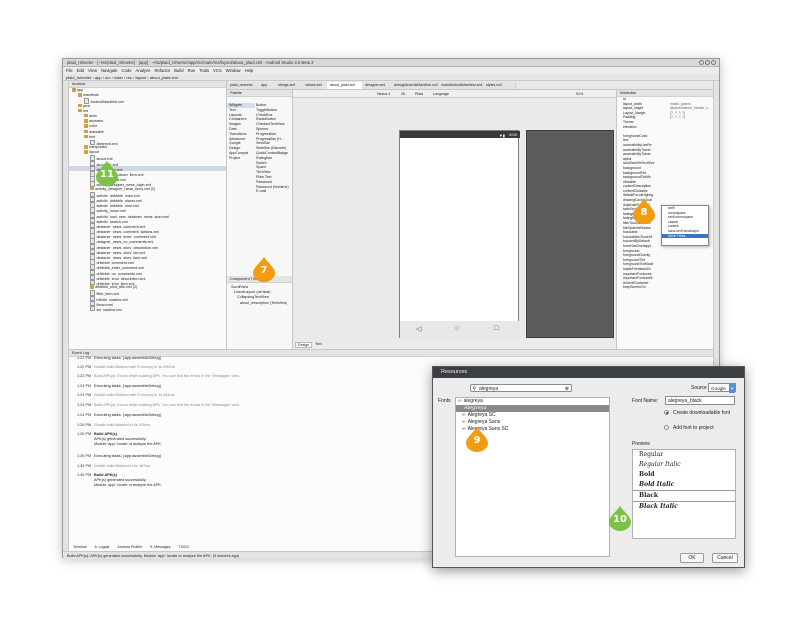 The height and width of the screenshot is (628, 800). Describe the element at coordinates (701, 62) in the screenshot. I see `minimize-icon` at that location.